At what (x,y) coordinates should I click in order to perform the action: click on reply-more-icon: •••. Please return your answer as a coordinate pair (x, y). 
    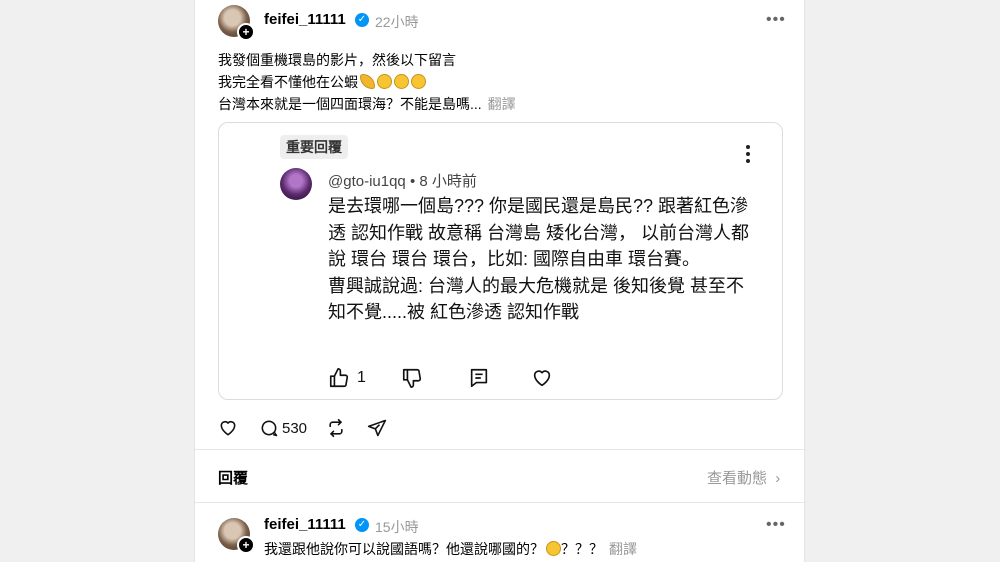
    Looking at the image, I should click on (776, 525).